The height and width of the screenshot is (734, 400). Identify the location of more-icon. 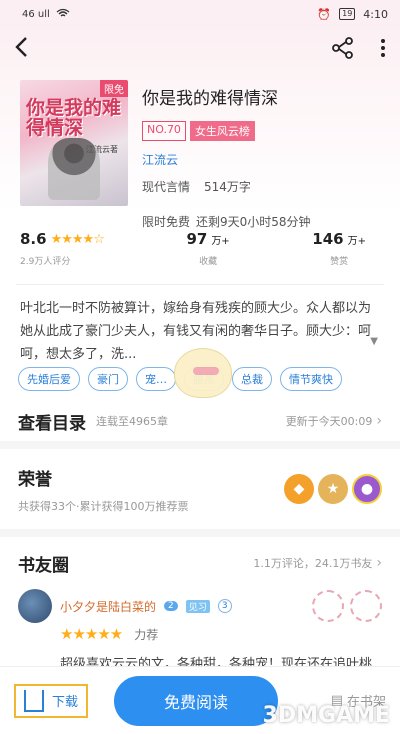
(383, 50).